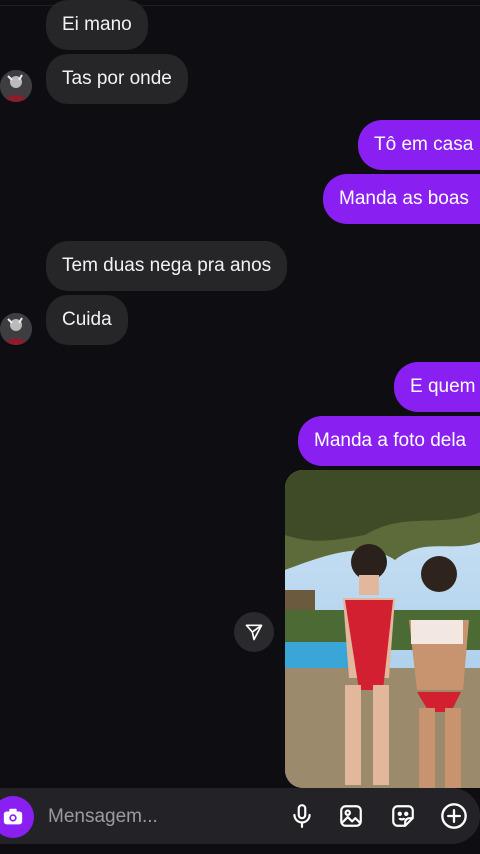 This screenshot has width=480, height=854. Describe the element at coordinates (389, 441) in the screenshot. I see `message-outgoing: Manda a foto dela` at that location.